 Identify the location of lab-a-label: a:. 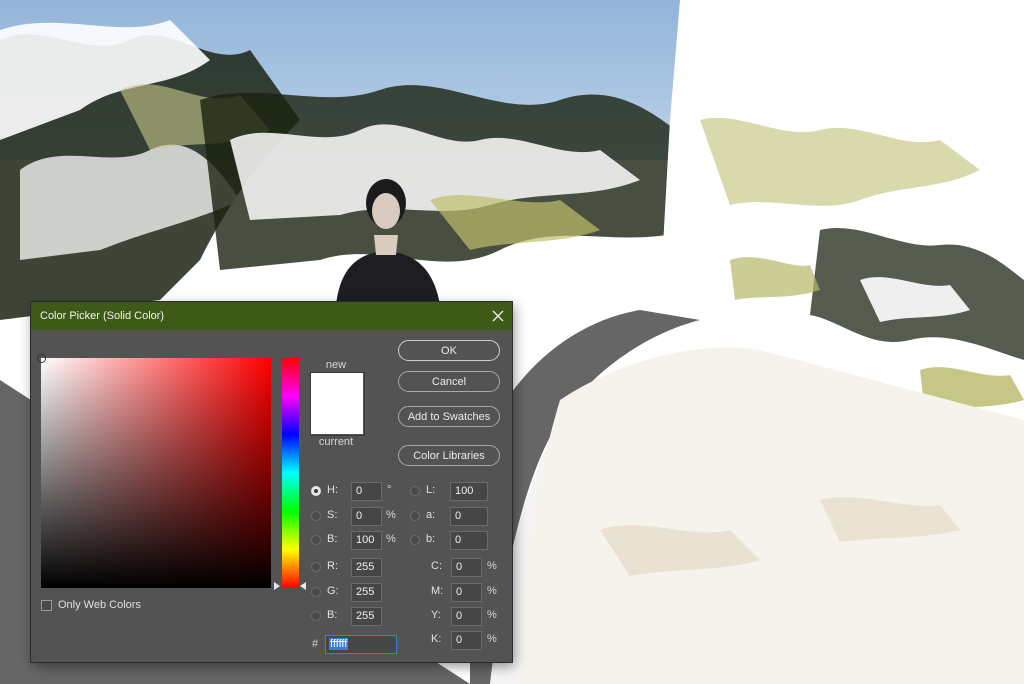
(431, 515).